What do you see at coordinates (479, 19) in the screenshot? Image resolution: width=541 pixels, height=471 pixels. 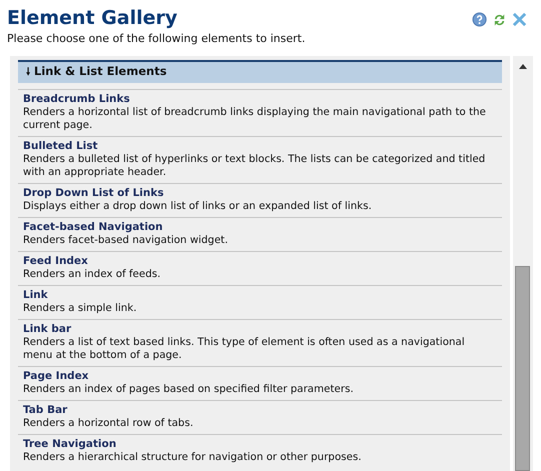 I see `help-icon` at bounding box center [479, 19].